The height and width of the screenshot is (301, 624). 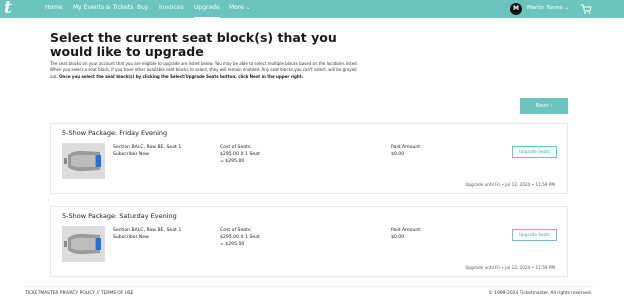 What do you see at coordinates (119, 216) in the screenshot?
I see `package-title: 5-Show Package: Saturday Evening` at bounding box center [119, 216].